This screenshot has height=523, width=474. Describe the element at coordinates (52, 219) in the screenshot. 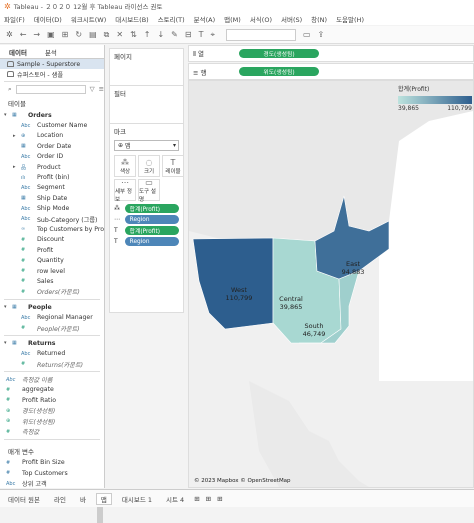

I see `field-item: Abc Sub-Category (그룹)` at that location.